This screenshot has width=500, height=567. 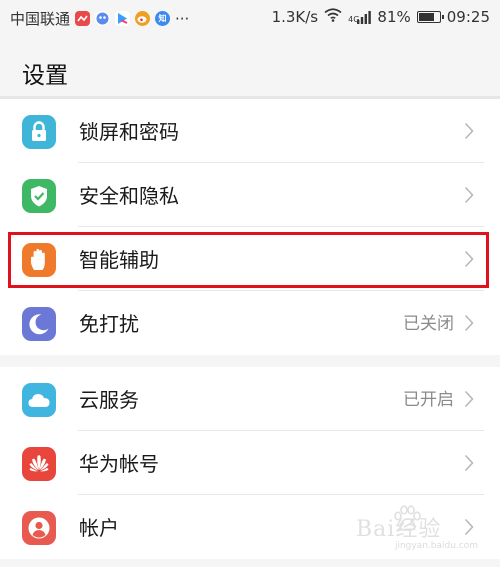 I want to click on lock-icon, so click(x=39, y=132).